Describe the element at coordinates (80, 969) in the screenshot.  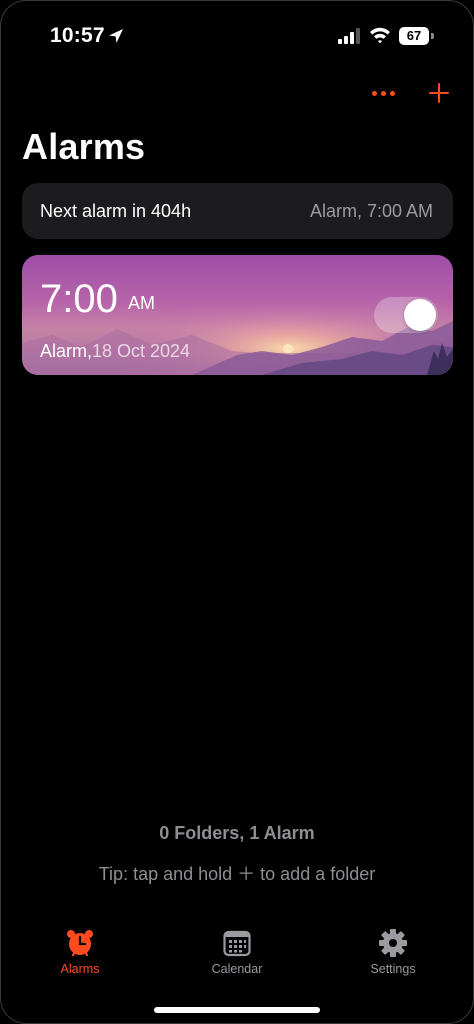
I see `tab-label: Alarms` at that location.